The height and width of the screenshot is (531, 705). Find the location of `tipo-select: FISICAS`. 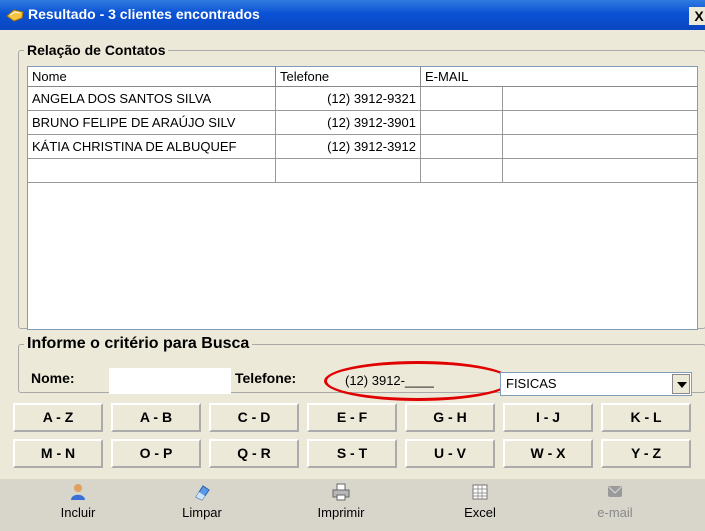

tipo-select: FISICAS is located at coordinates (596, 384).